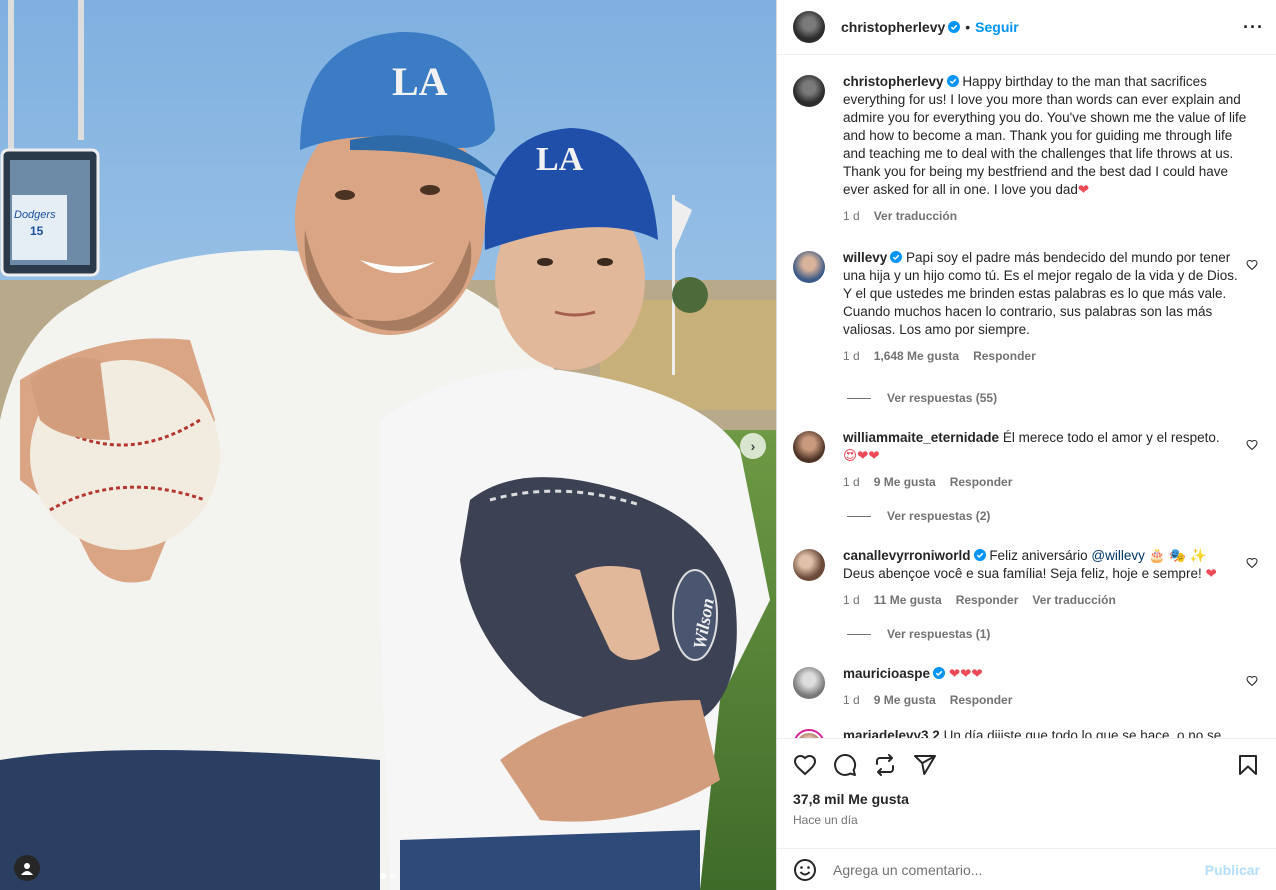 This screenshot has height=890, width=1276. Describe the element at coordinates (805, 870) in the screenshot. I see `emoji-icon` at that location.